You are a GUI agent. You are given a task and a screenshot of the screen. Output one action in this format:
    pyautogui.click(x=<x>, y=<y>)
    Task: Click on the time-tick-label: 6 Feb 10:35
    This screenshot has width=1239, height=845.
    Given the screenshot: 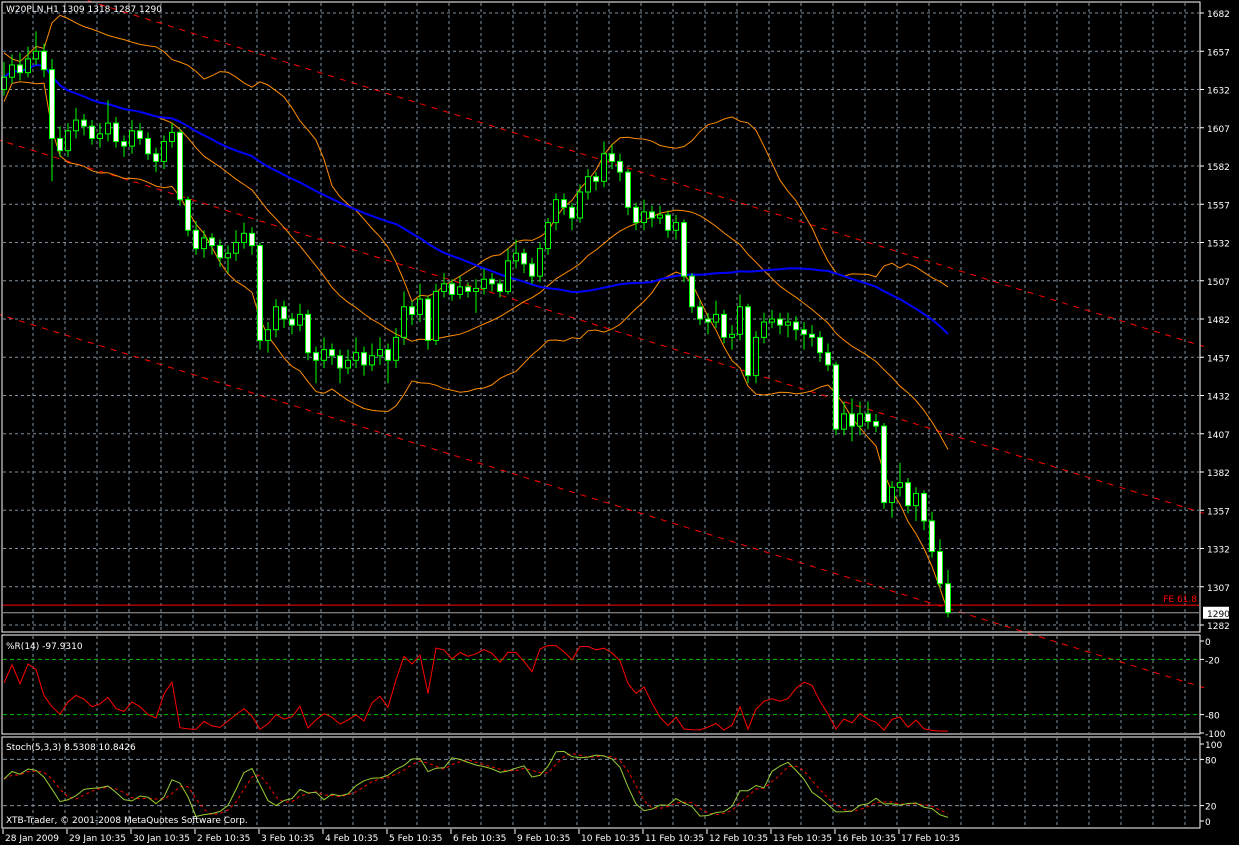 What is the action you would take?
    pyautogui.click(x=479, y=839)
    